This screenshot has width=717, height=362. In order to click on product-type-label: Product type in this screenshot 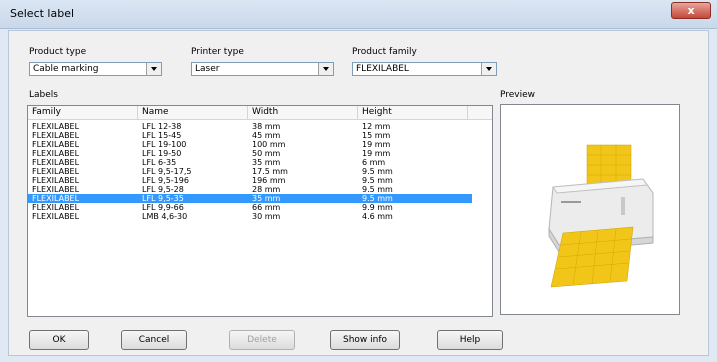, I will do `click(58, 52)`.